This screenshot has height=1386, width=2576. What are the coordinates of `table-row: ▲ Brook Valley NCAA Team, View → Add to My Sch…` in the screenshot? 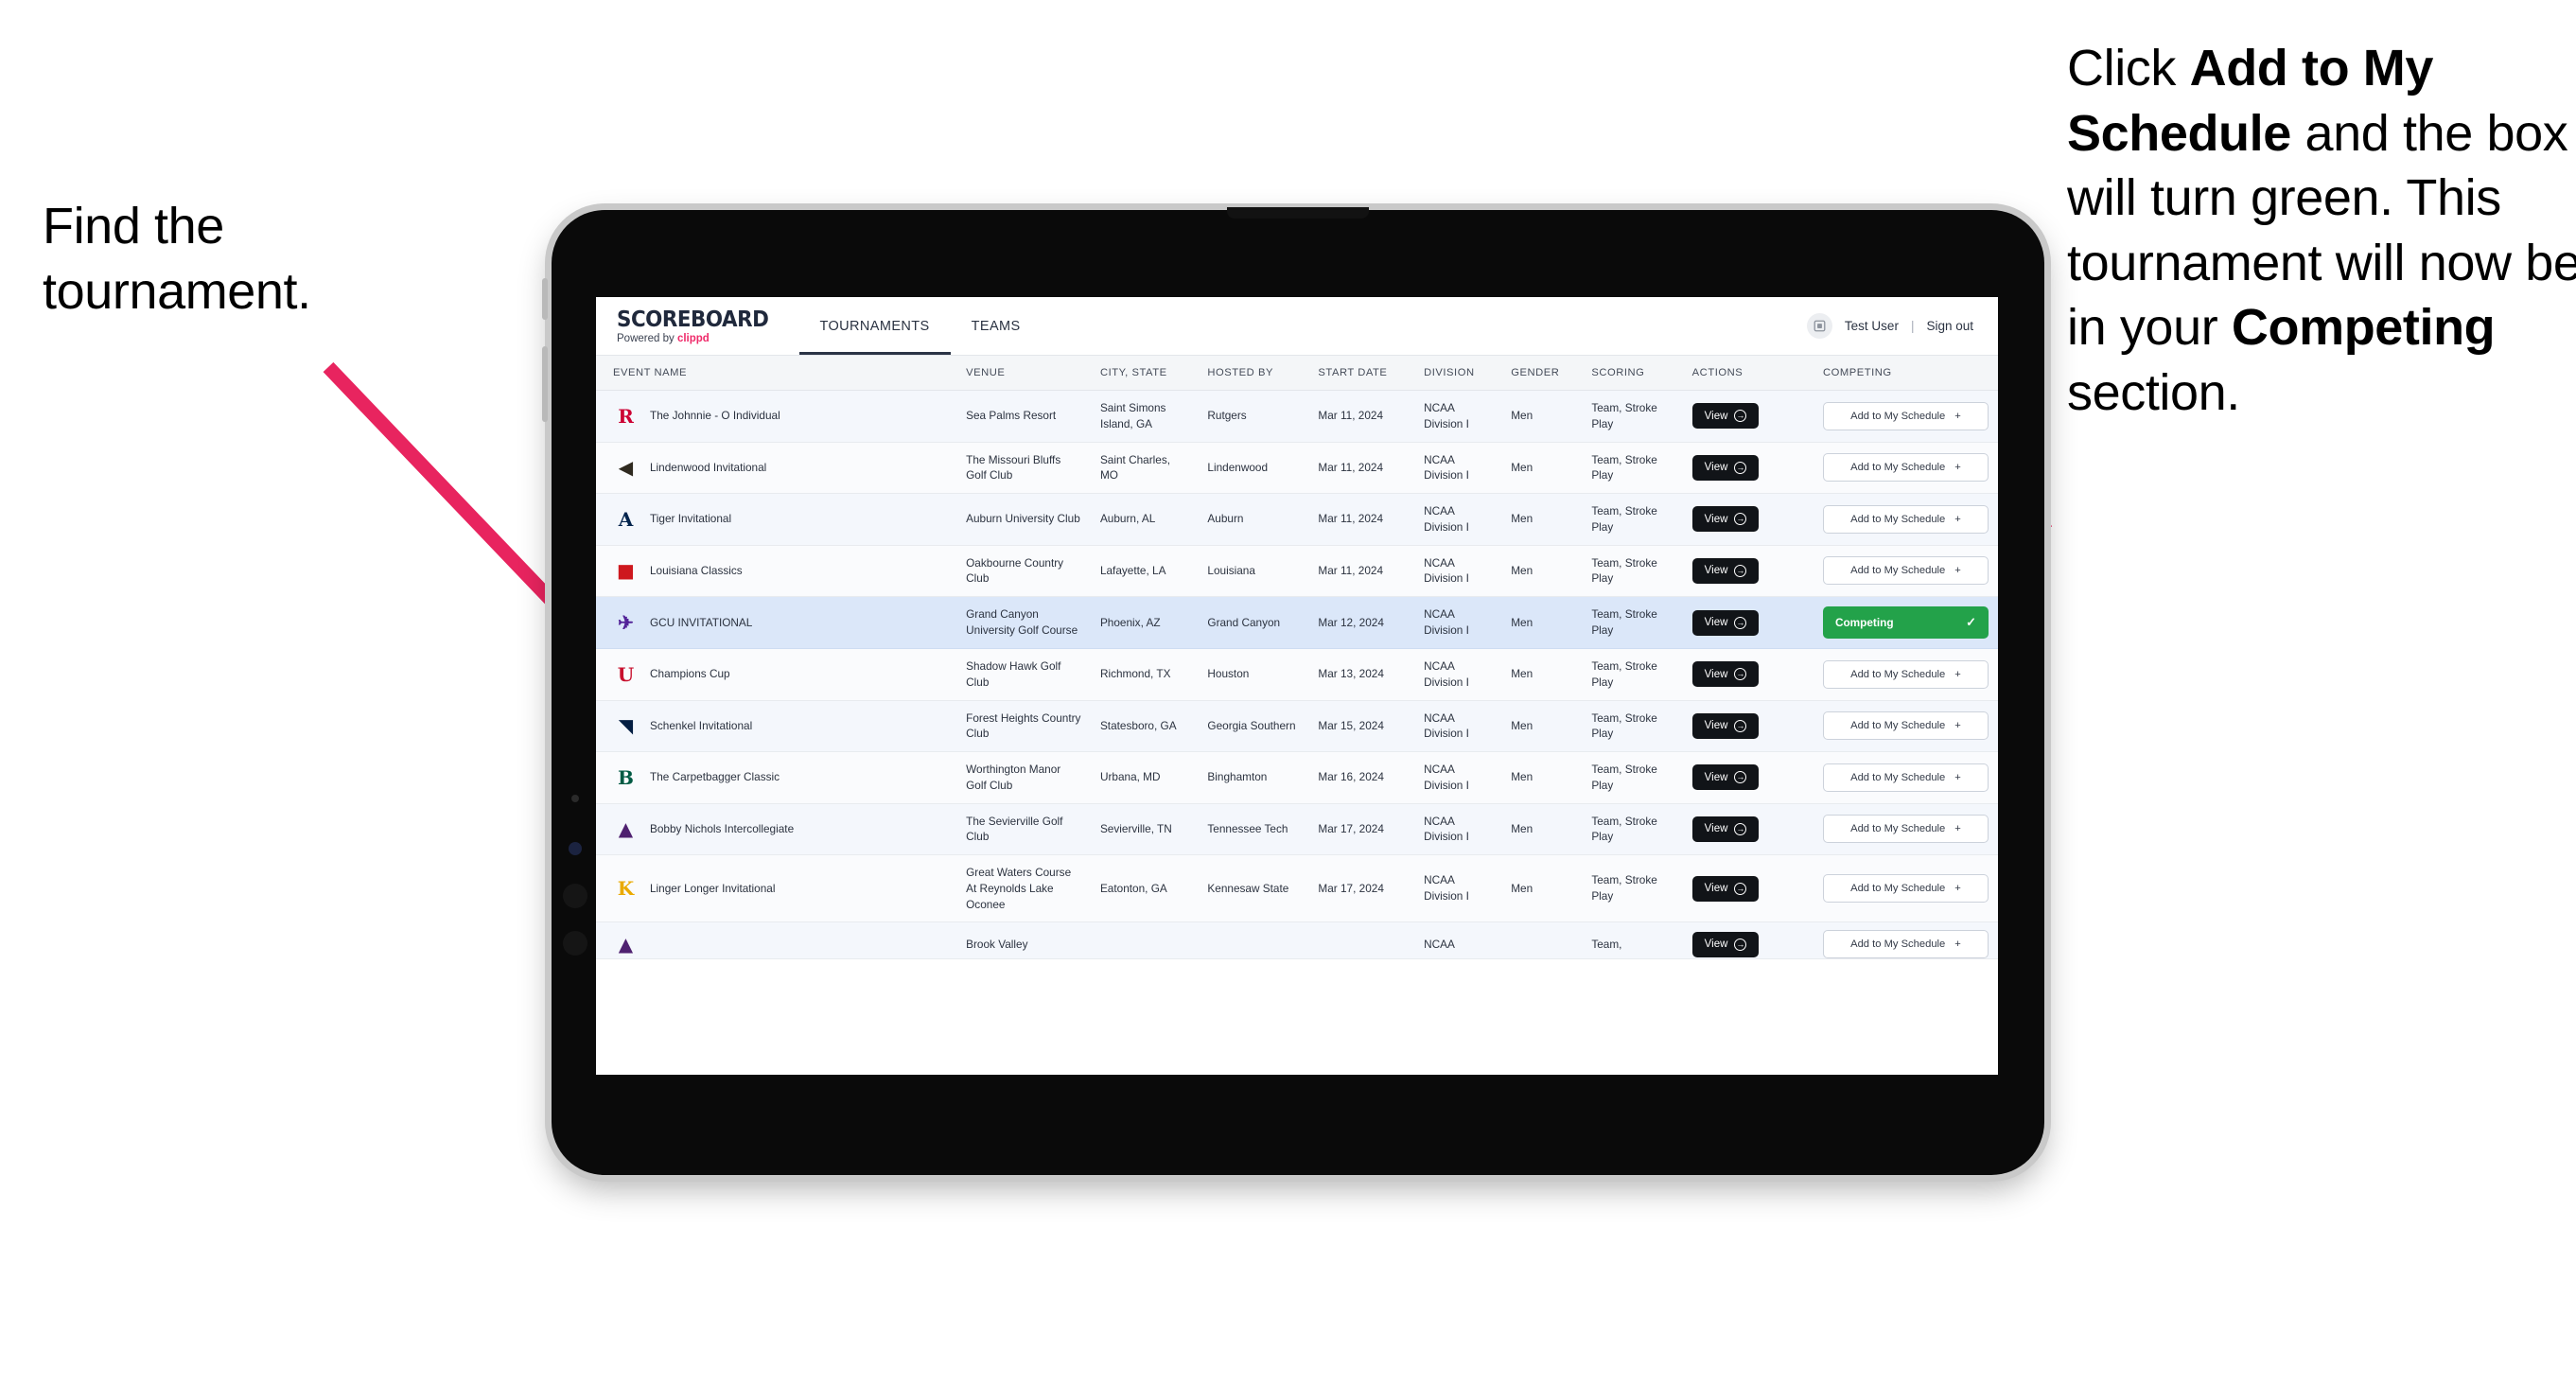 It's located at (1297, 940).